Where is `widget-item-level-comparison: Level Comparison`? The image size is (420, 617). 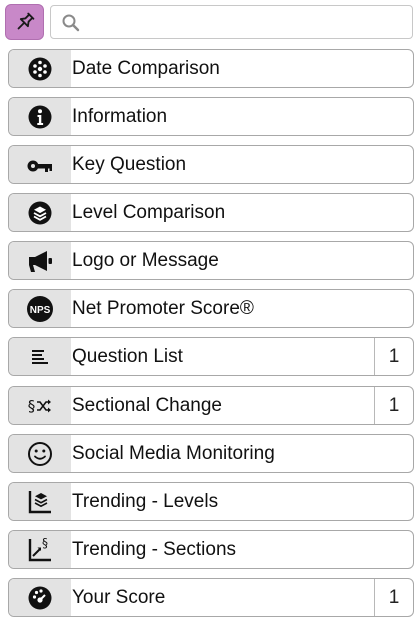 widget-item-level-comparison: Level Comparison is located at coordinates (211, 212).